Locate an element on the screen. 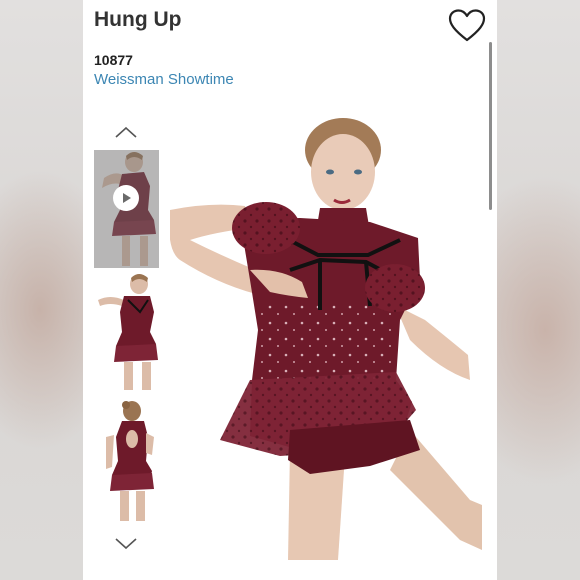  play-icon is located at coordinates (126, 198).